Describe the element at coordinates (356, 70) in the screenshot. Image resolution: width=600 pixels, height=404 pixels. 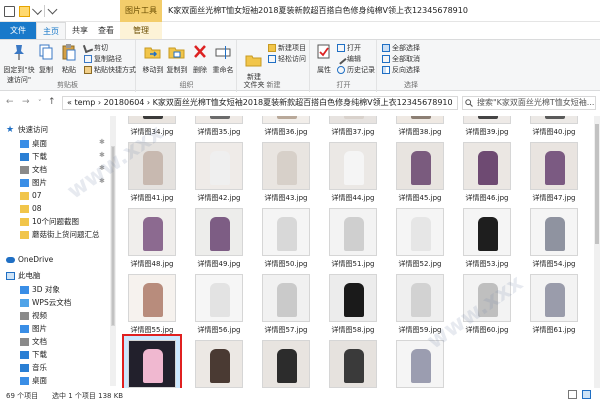
I see `history-button: 历史记录` at that location.